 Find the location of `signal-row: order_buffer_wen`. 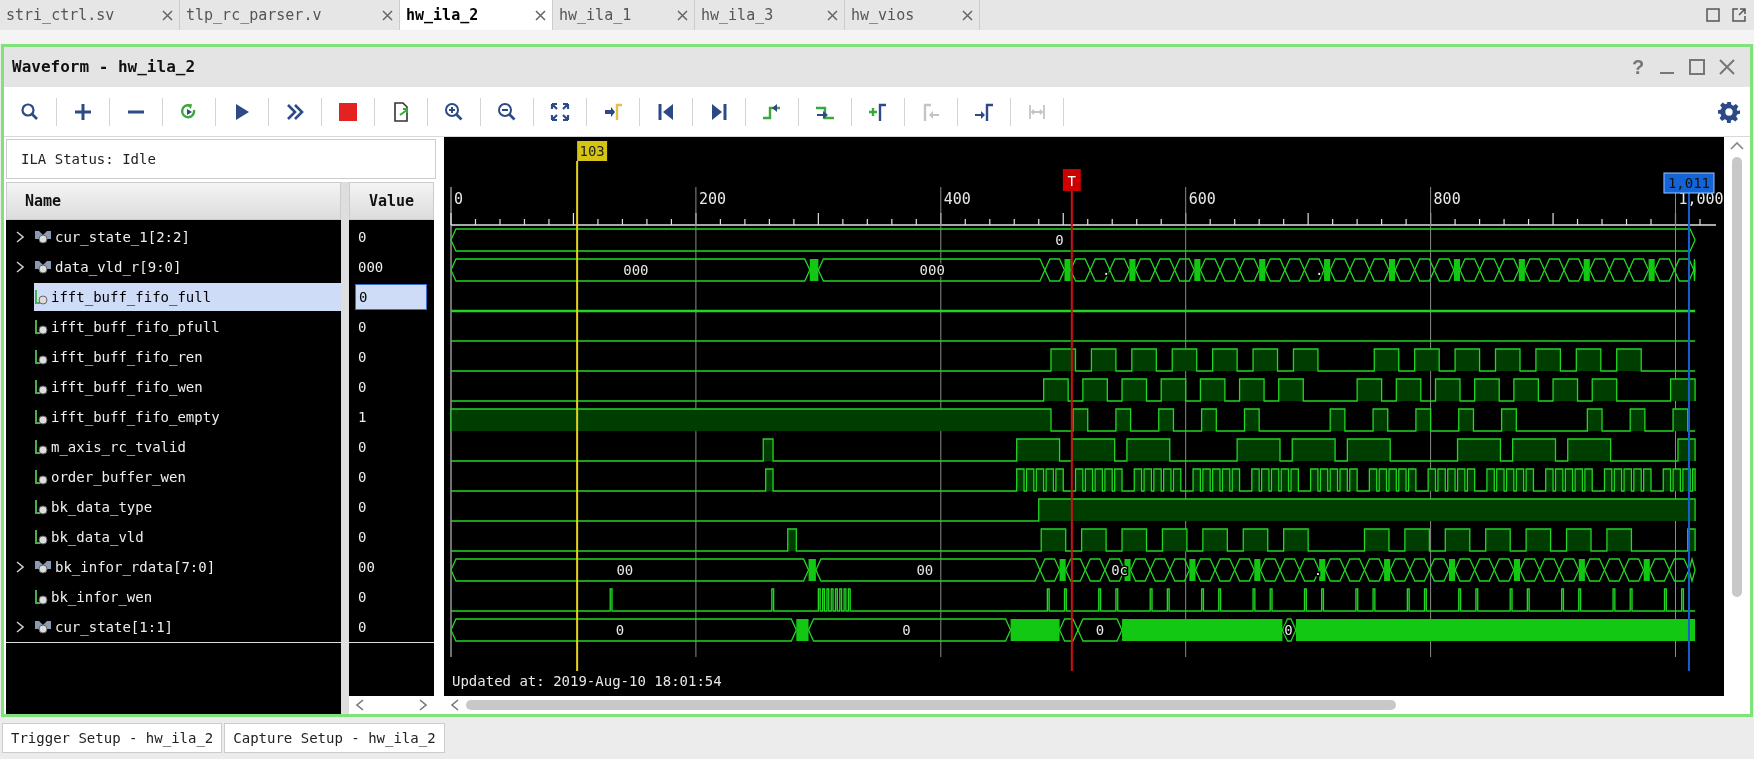

signal-row: order_buffer_wen is located at coordinates (187, 477).